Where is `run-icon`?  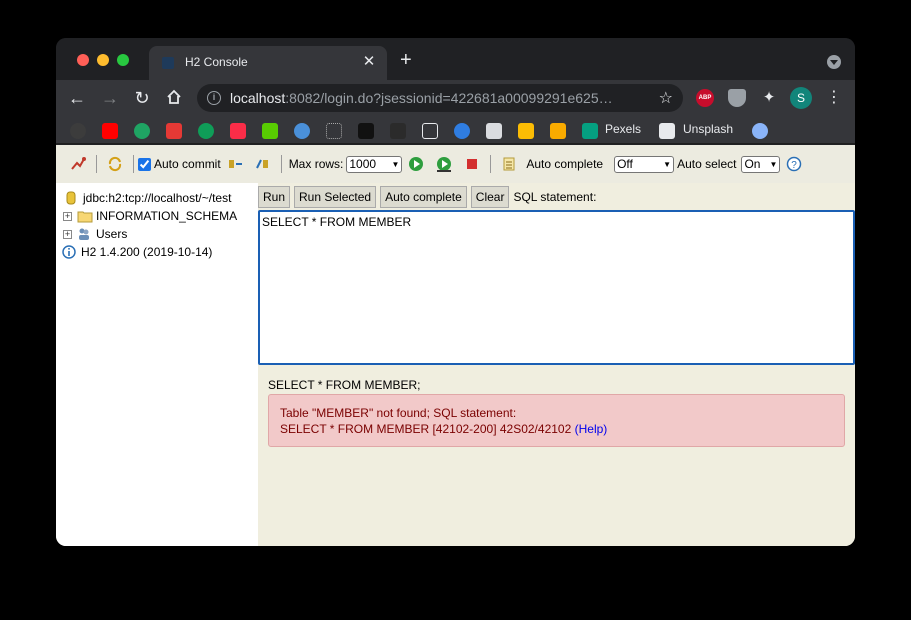 run-icon is located at coordinates (416, 164).